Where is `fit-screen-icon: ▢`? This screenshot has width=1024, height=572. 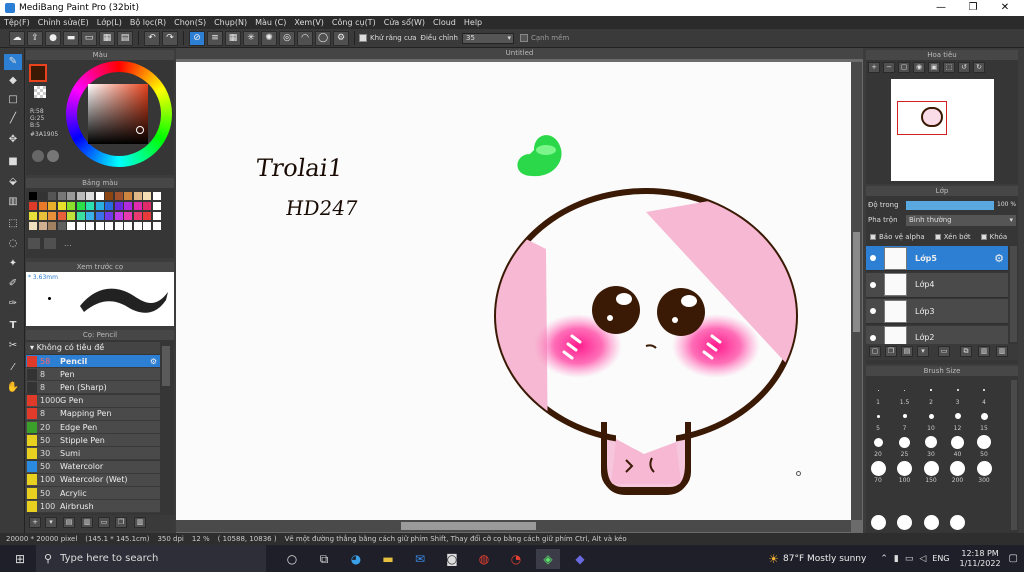
fit-screen-icon: ▢ is located at coordinates (904, 67).